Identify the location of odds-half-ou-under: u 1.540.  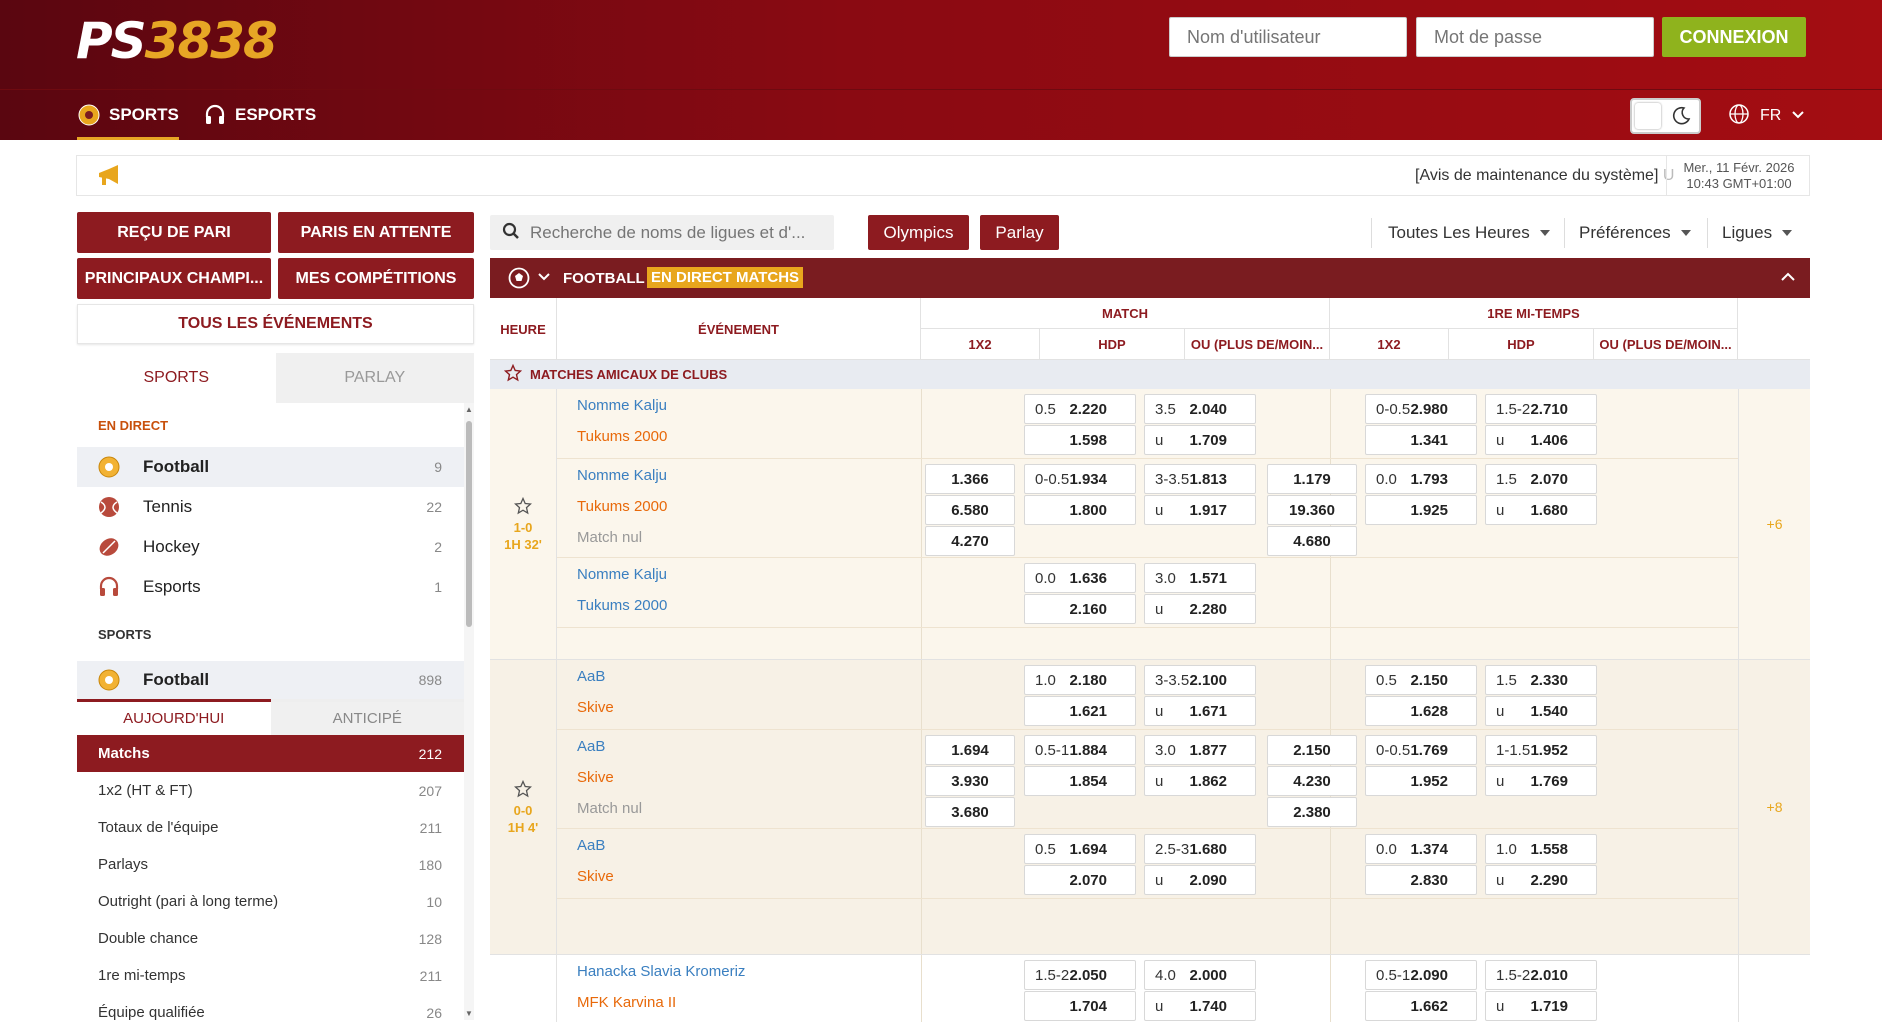
(1541, 711).